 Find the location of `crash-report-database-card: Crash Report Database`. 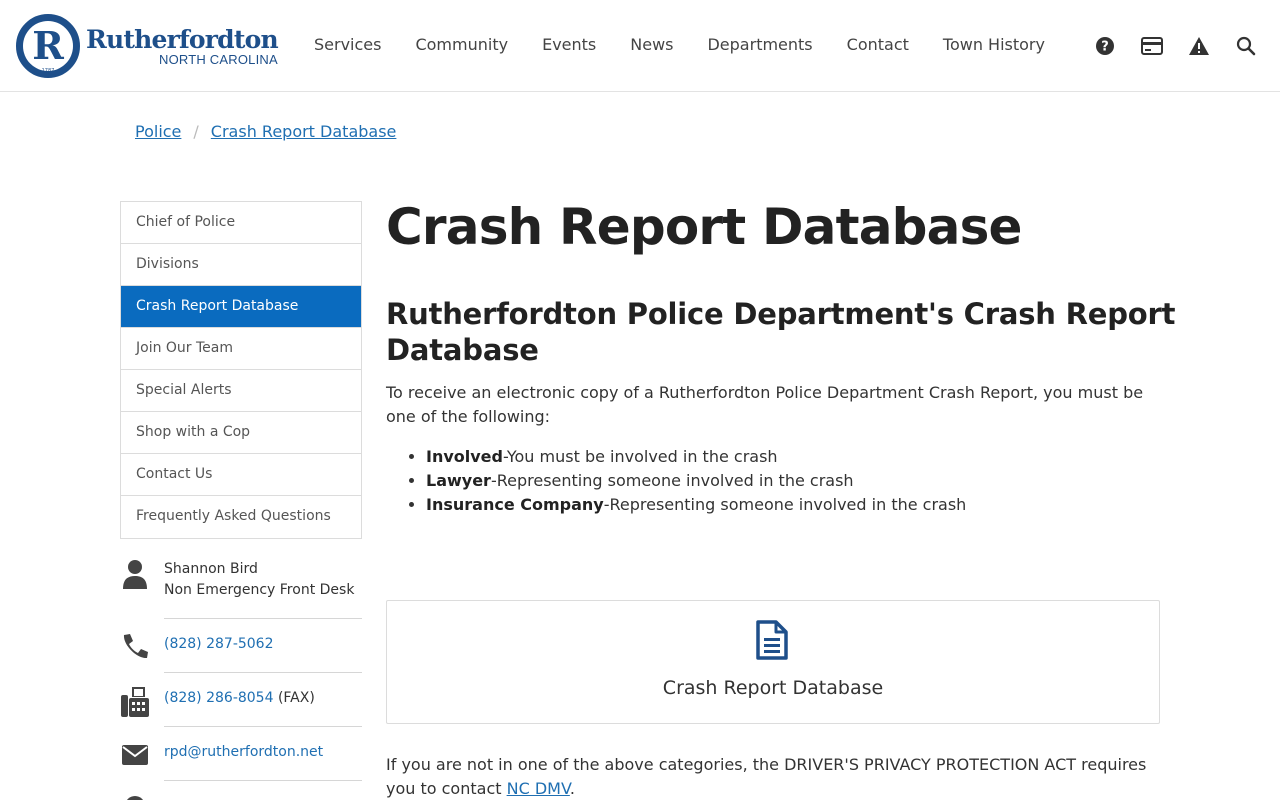

crash-report-database-card: Crash Report Database is located at coordinates (773, 662).